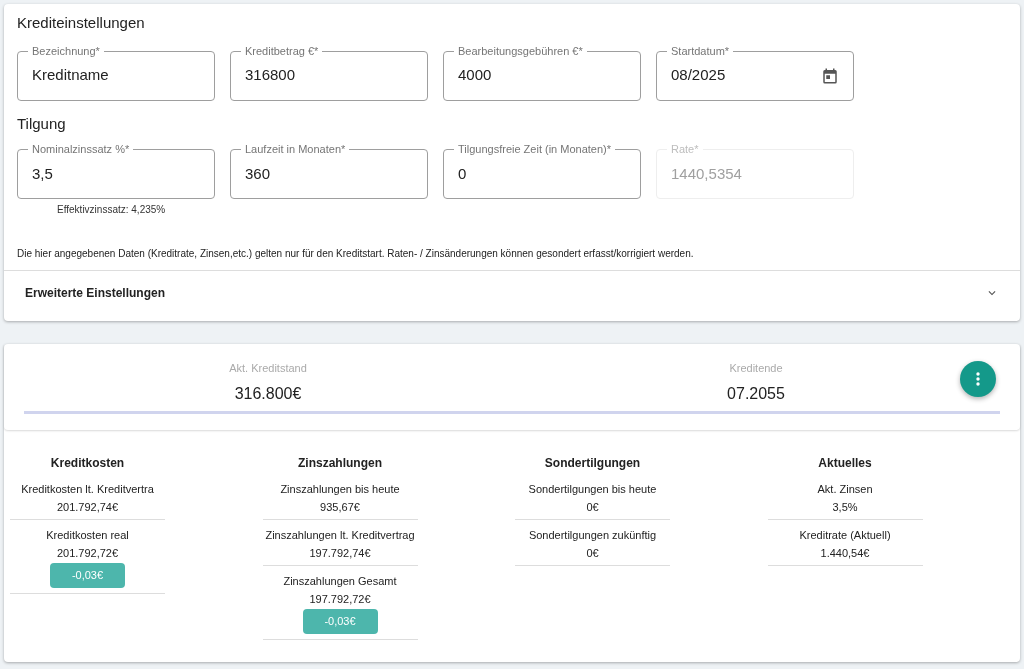 The image size is (1024, 669). What do you see at coordinates (71, 75) in the screenshot?
I see `field-value: Kreditname` at bounding box center [71, 75].